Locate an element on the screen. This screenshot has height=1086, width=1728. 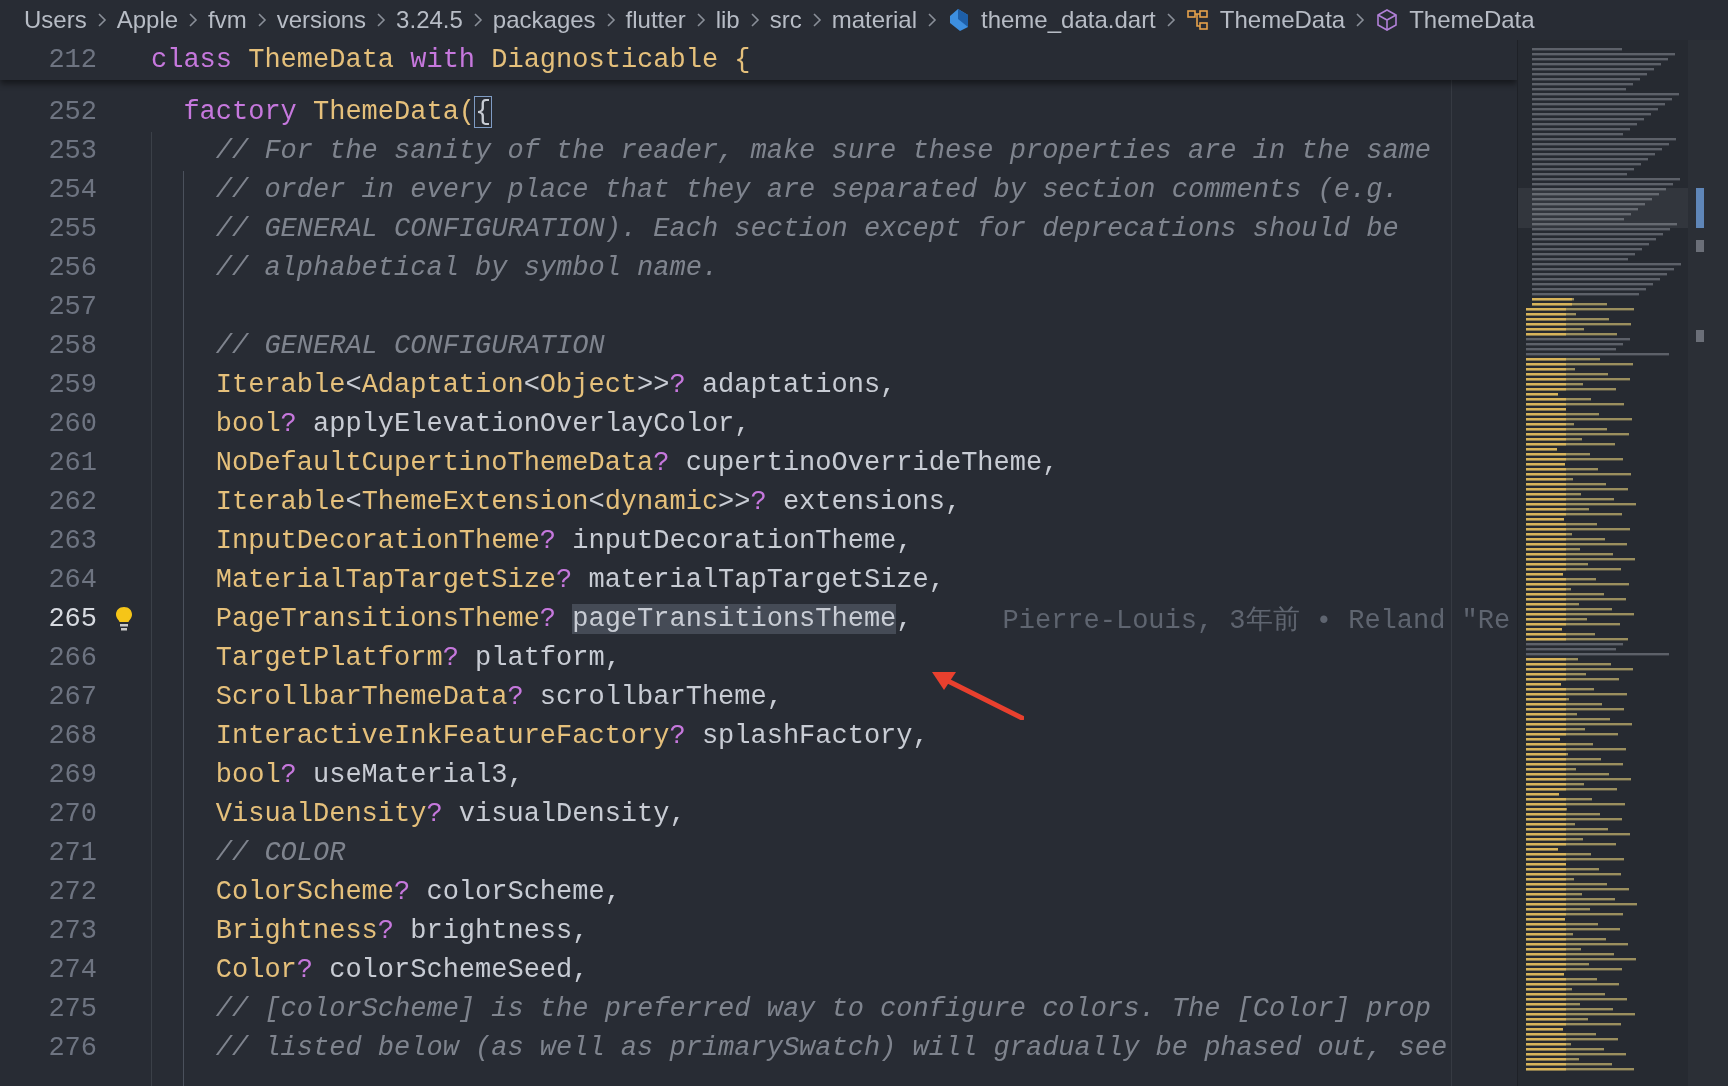
line-number: 276 is located at coordinates (72, 1047).